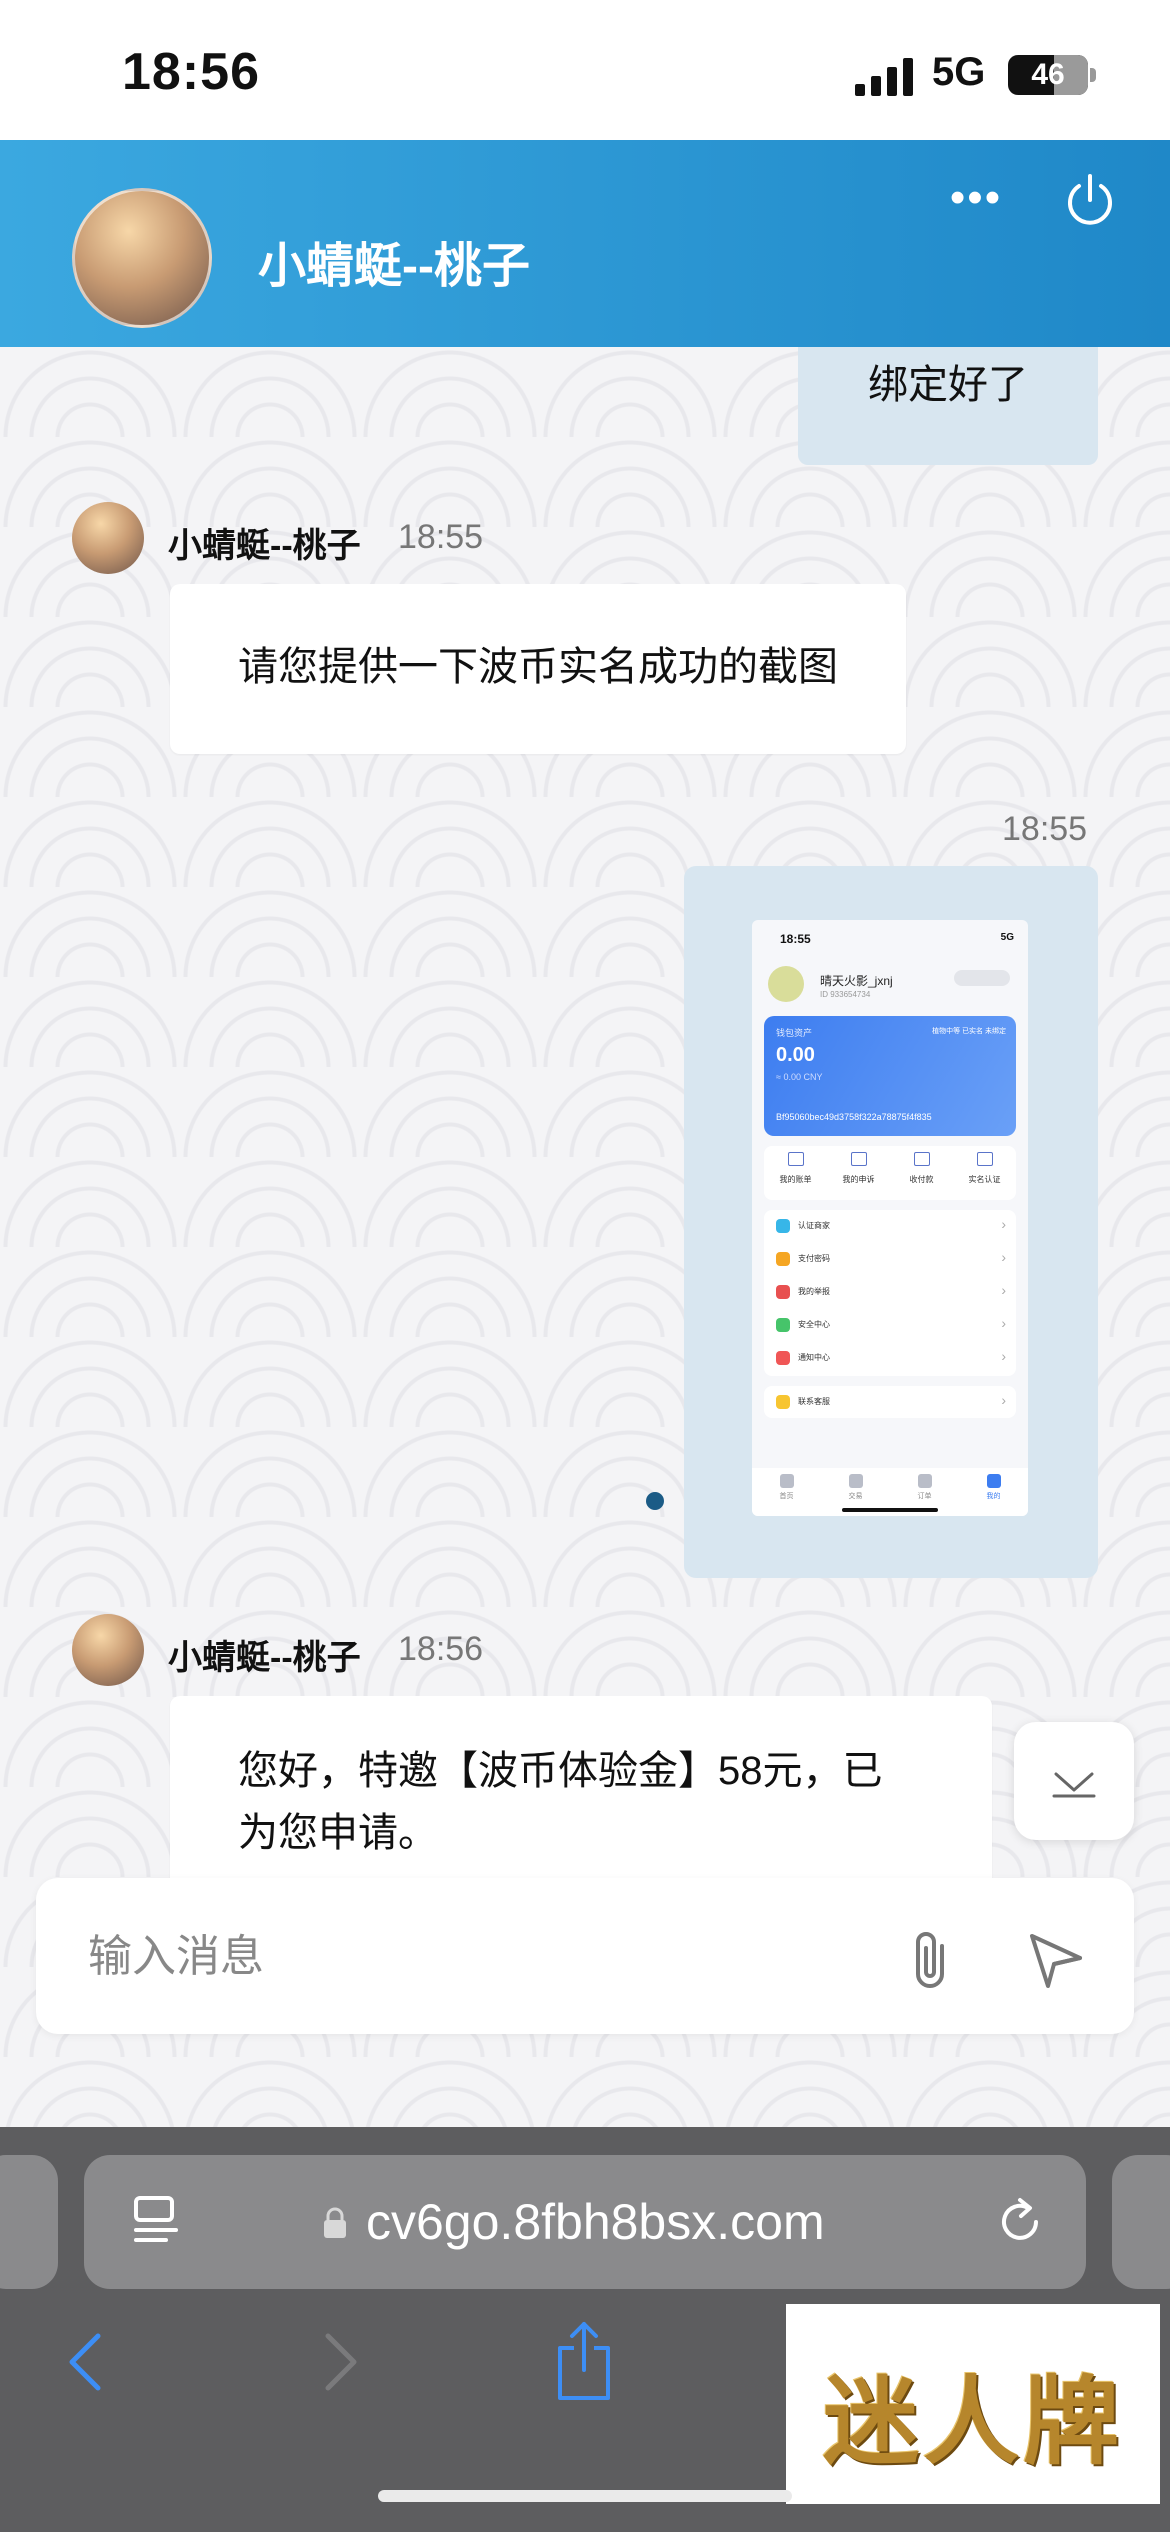 The image size is (1170, 2532). I want to click on wallet-cny: ≈ 0.00 CNY, so click(799, 1077).